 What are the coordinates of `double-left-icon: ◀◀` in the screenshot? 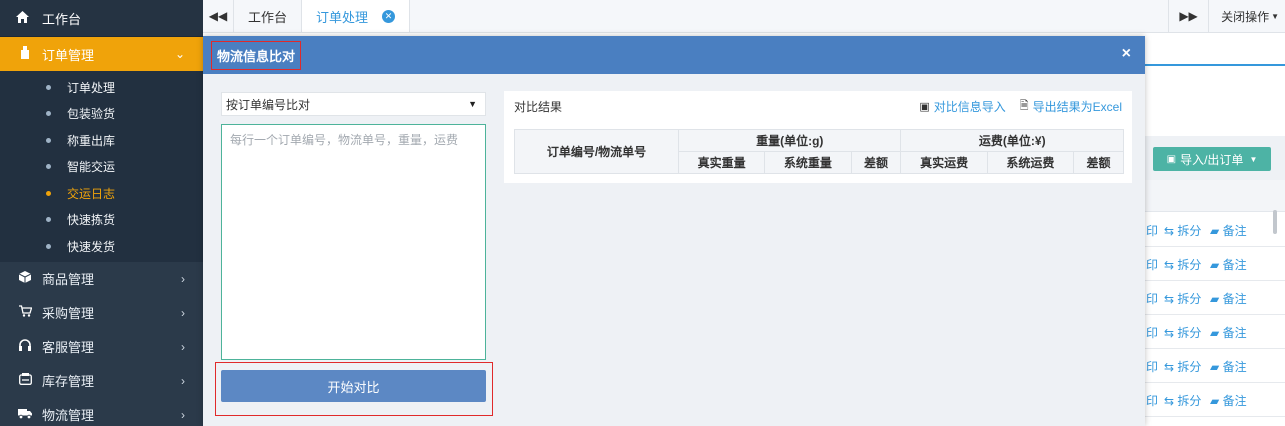 It's located at (218, 16).